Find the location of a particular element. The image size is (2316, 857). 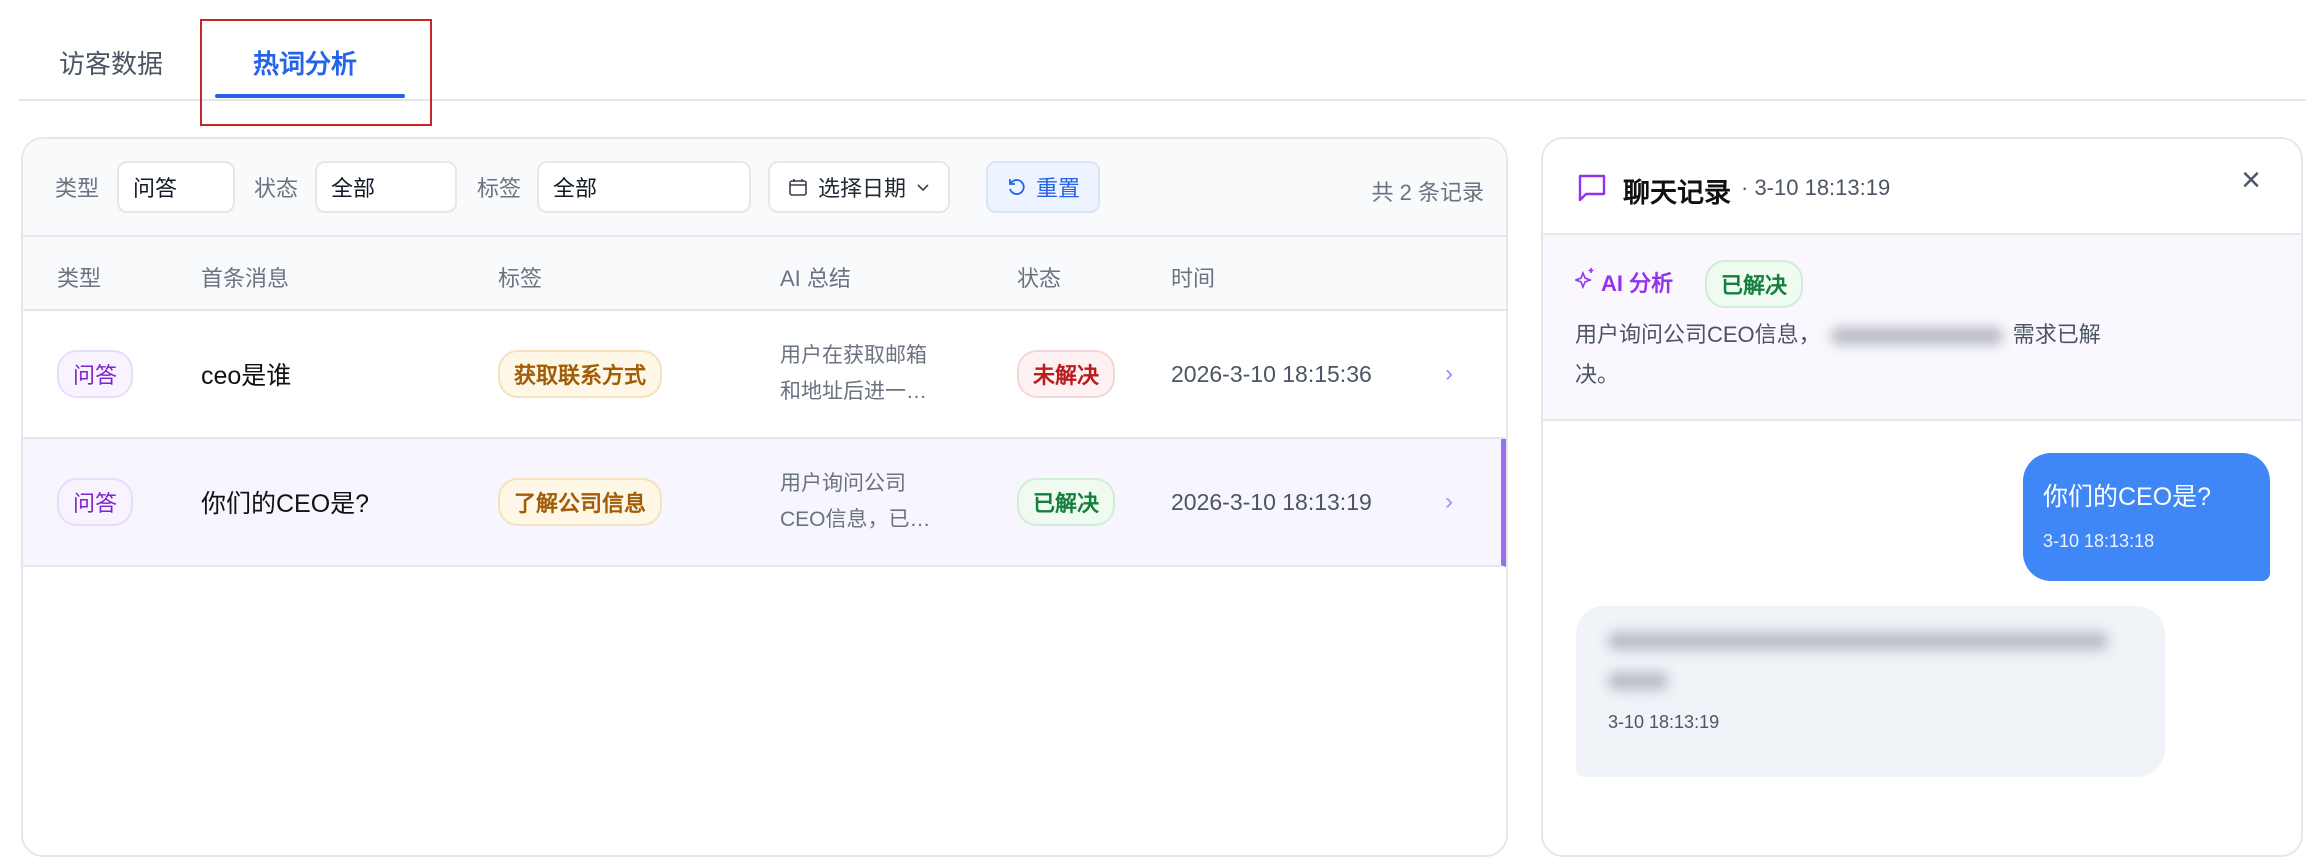

reset-label: 重置 is located at coordinates (1058, 188).